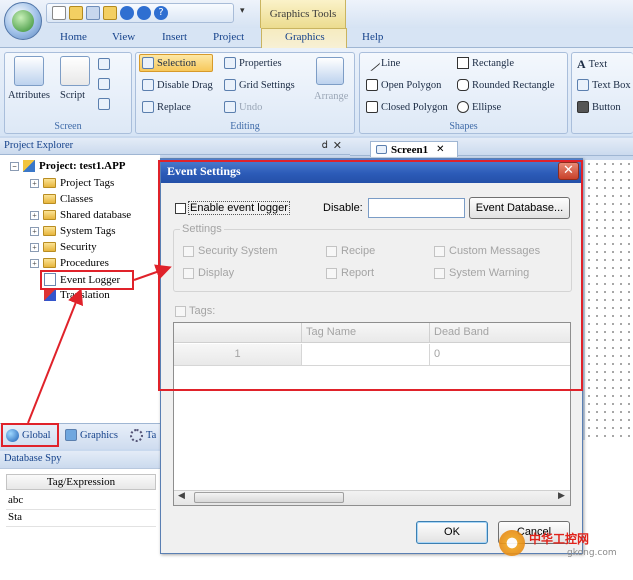 This screenshot has height=580, width=633. I want to click on watermark-url: gkong.com, so click(592, 553).